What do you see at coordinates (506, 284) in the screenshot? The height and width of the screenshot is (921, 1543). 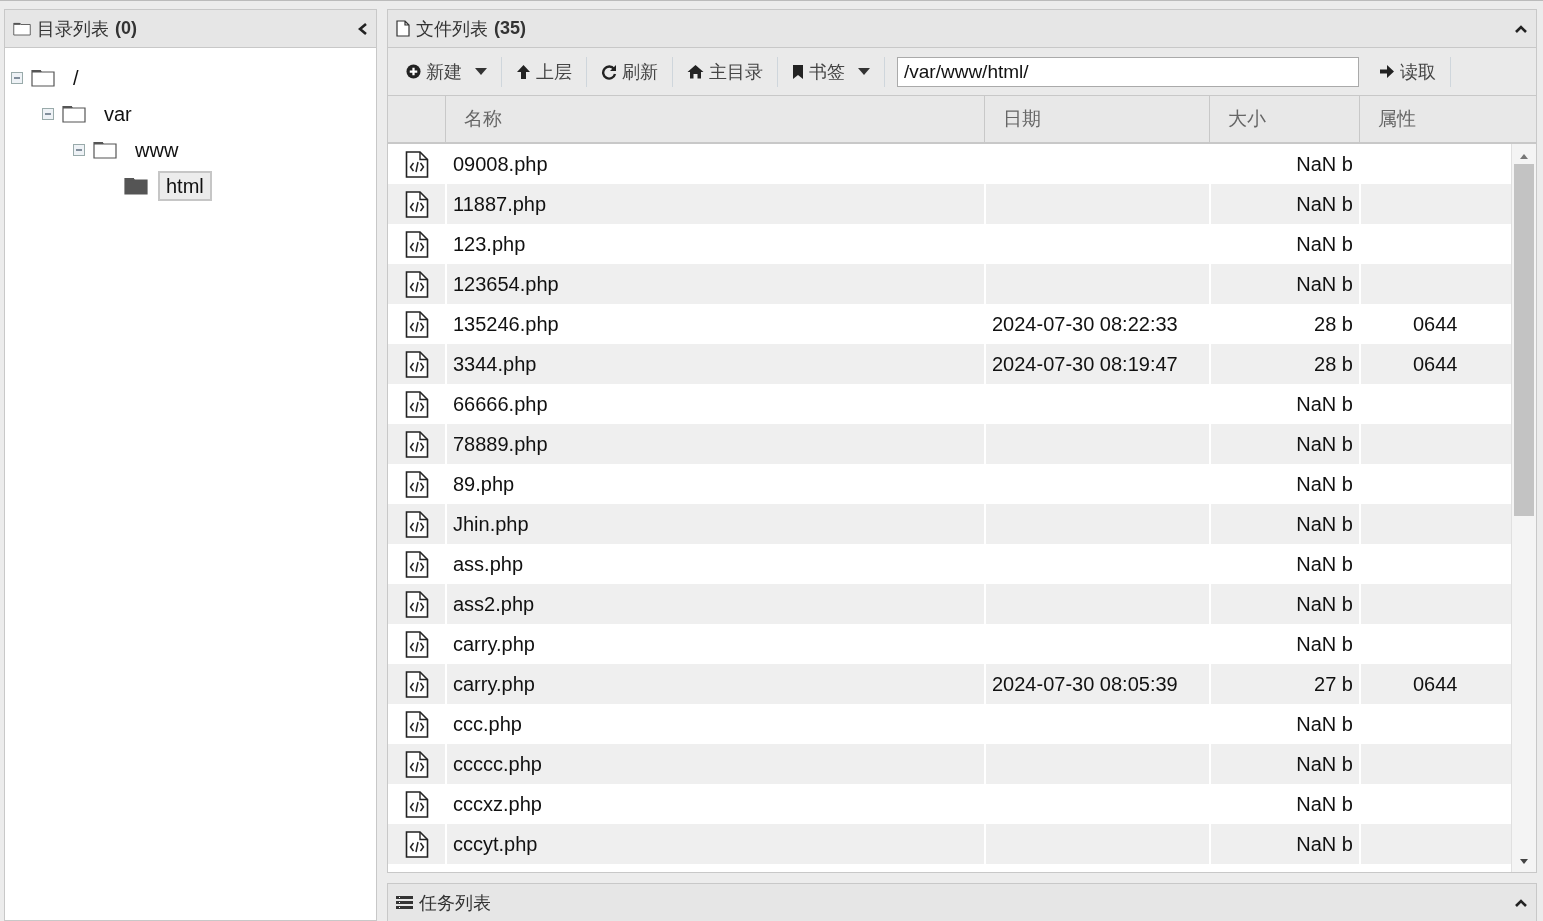 I see `file-name: 123654.php` at bounding box center [506, 284].